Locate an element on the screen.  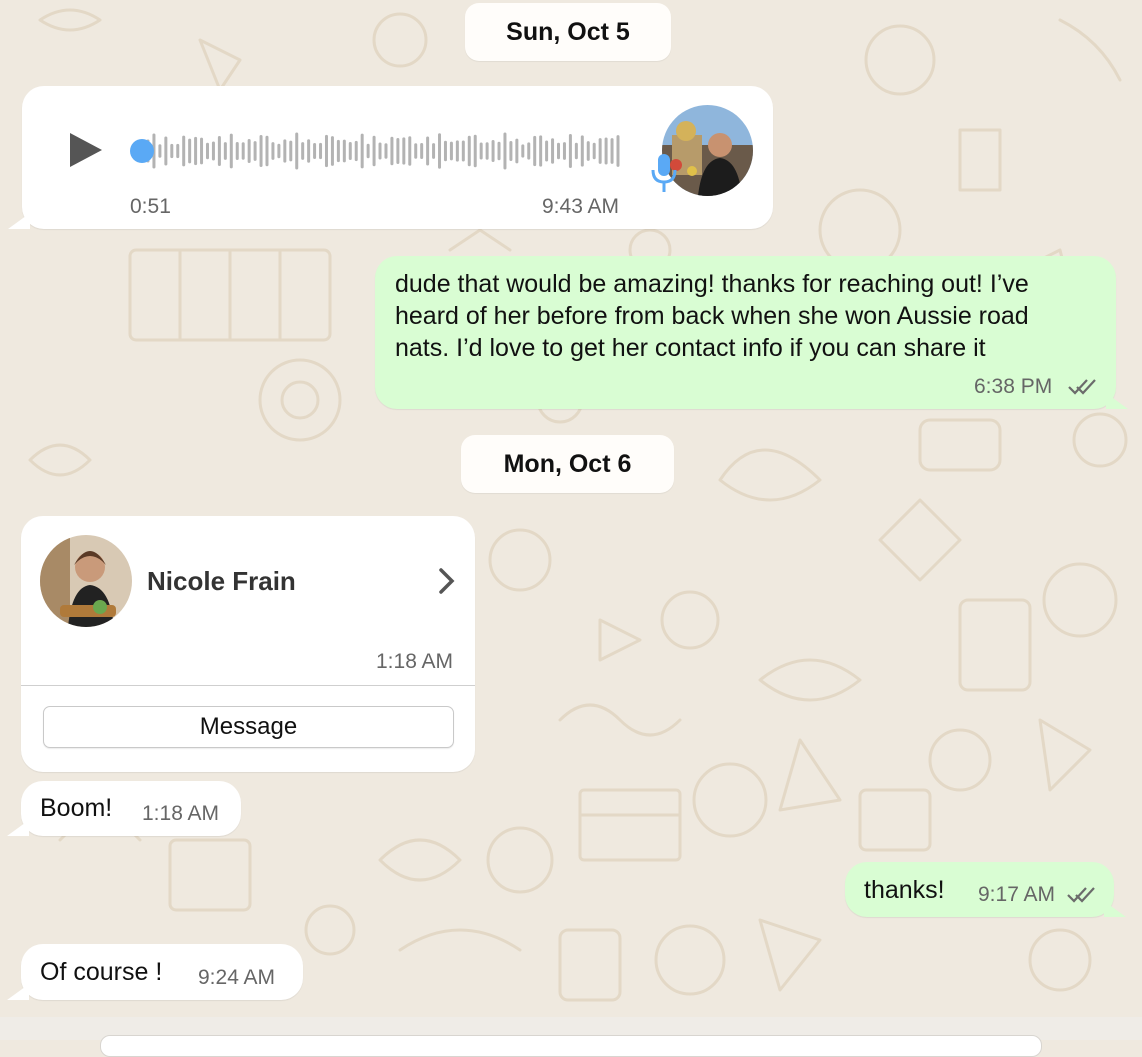
microphone-icon is located at coordinates (664, 173).